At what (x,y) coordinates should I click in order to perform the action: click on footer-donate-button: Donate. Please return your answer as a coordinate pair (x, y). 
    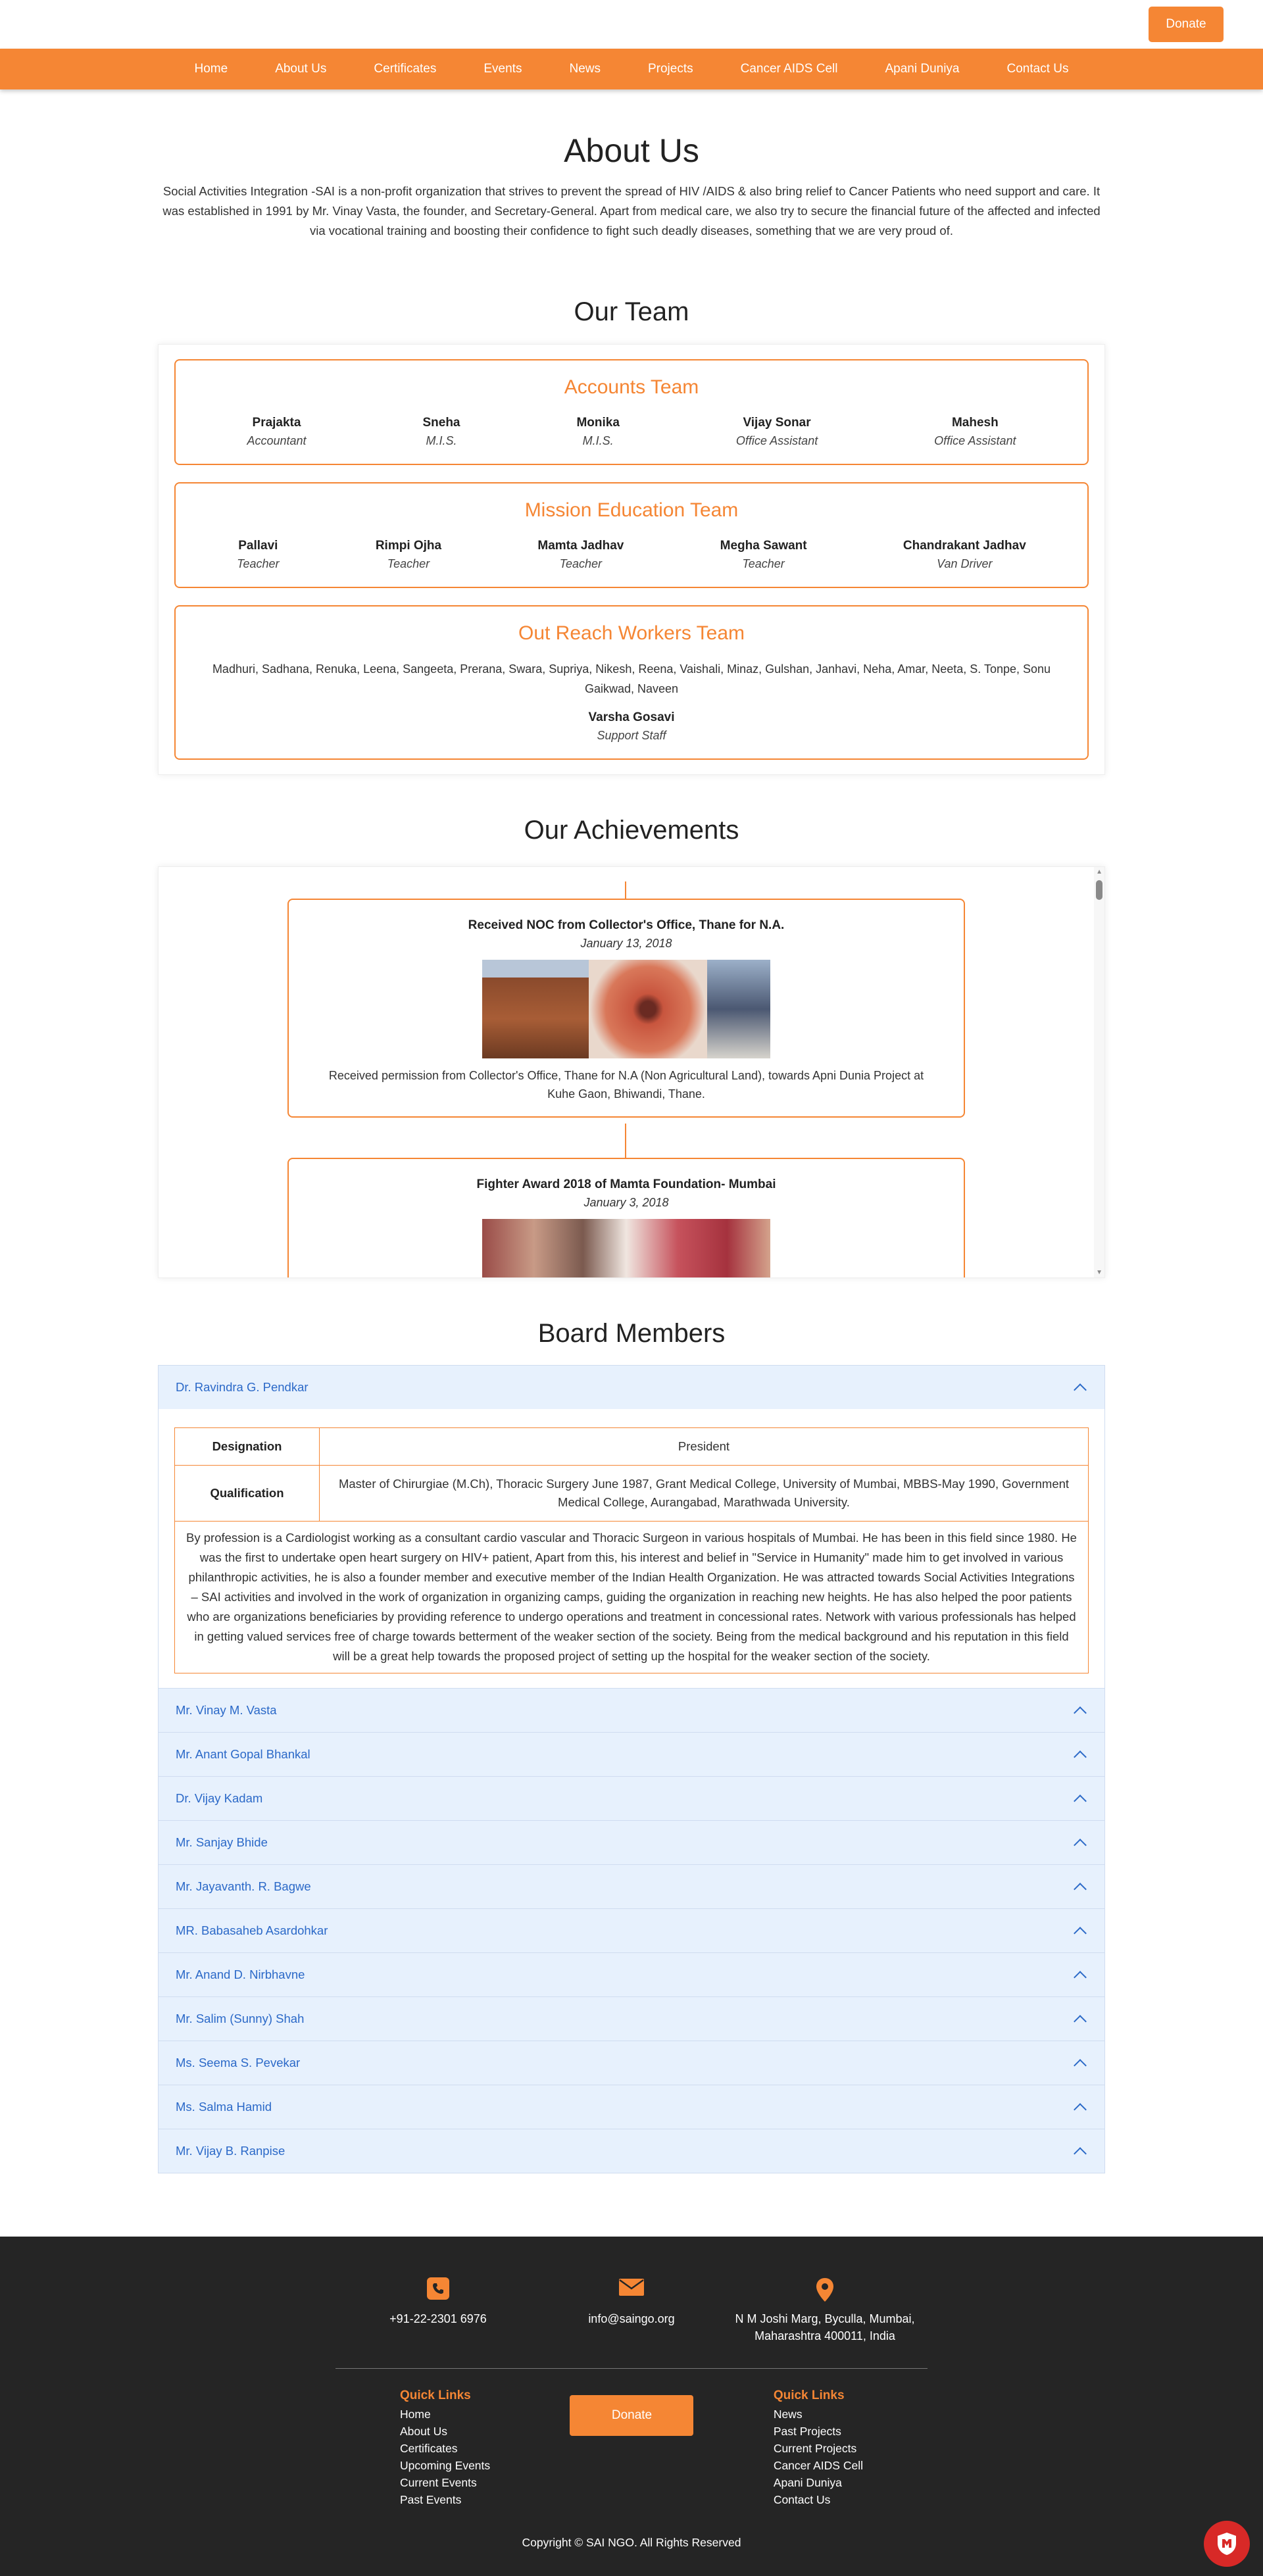
    Looking at the image, I should click on (632, 2415).